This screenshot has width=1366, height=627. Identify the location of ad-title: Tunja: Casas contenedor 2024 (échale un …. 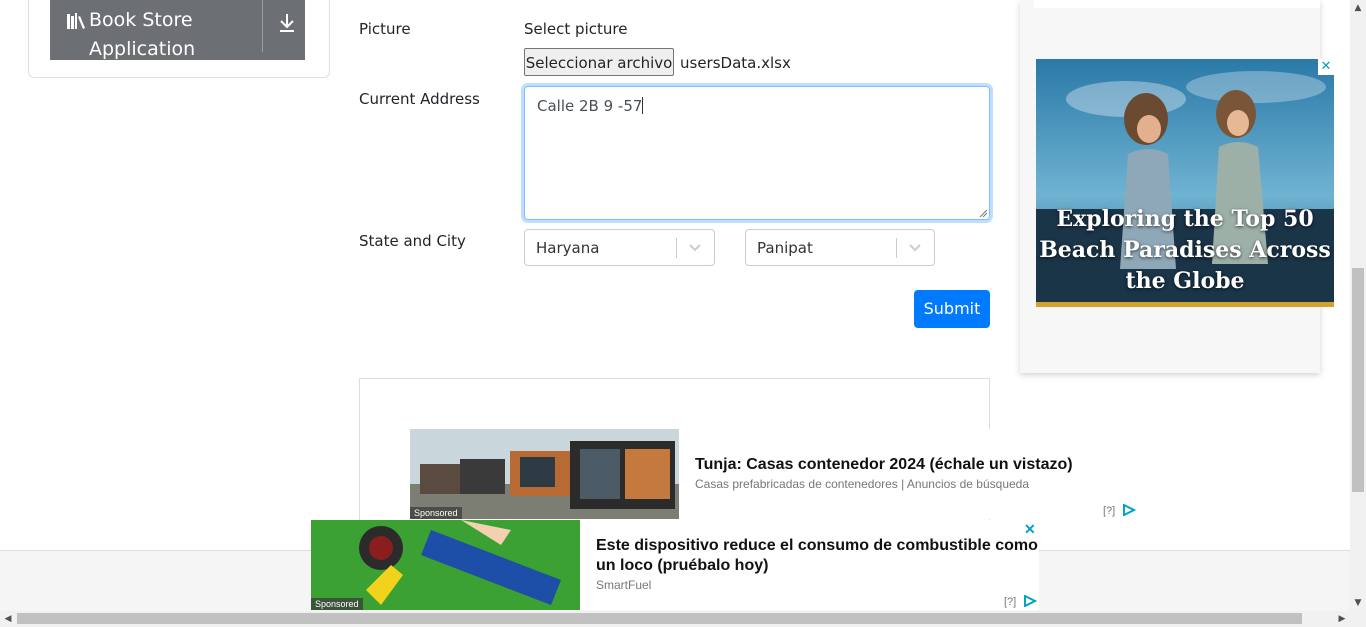
(884, 465).